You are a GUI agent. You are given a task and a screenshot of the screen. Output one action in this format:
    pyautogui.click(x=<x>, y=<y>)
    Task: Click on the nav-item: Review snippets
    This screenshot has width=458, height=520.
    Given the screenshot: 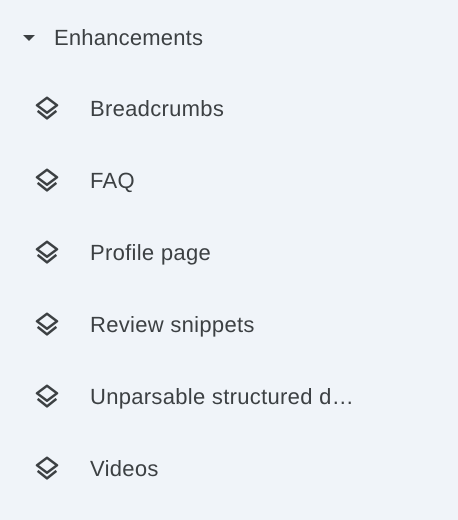 What is the action you would take?
    pyautogui.click(x=172, y=325)
    